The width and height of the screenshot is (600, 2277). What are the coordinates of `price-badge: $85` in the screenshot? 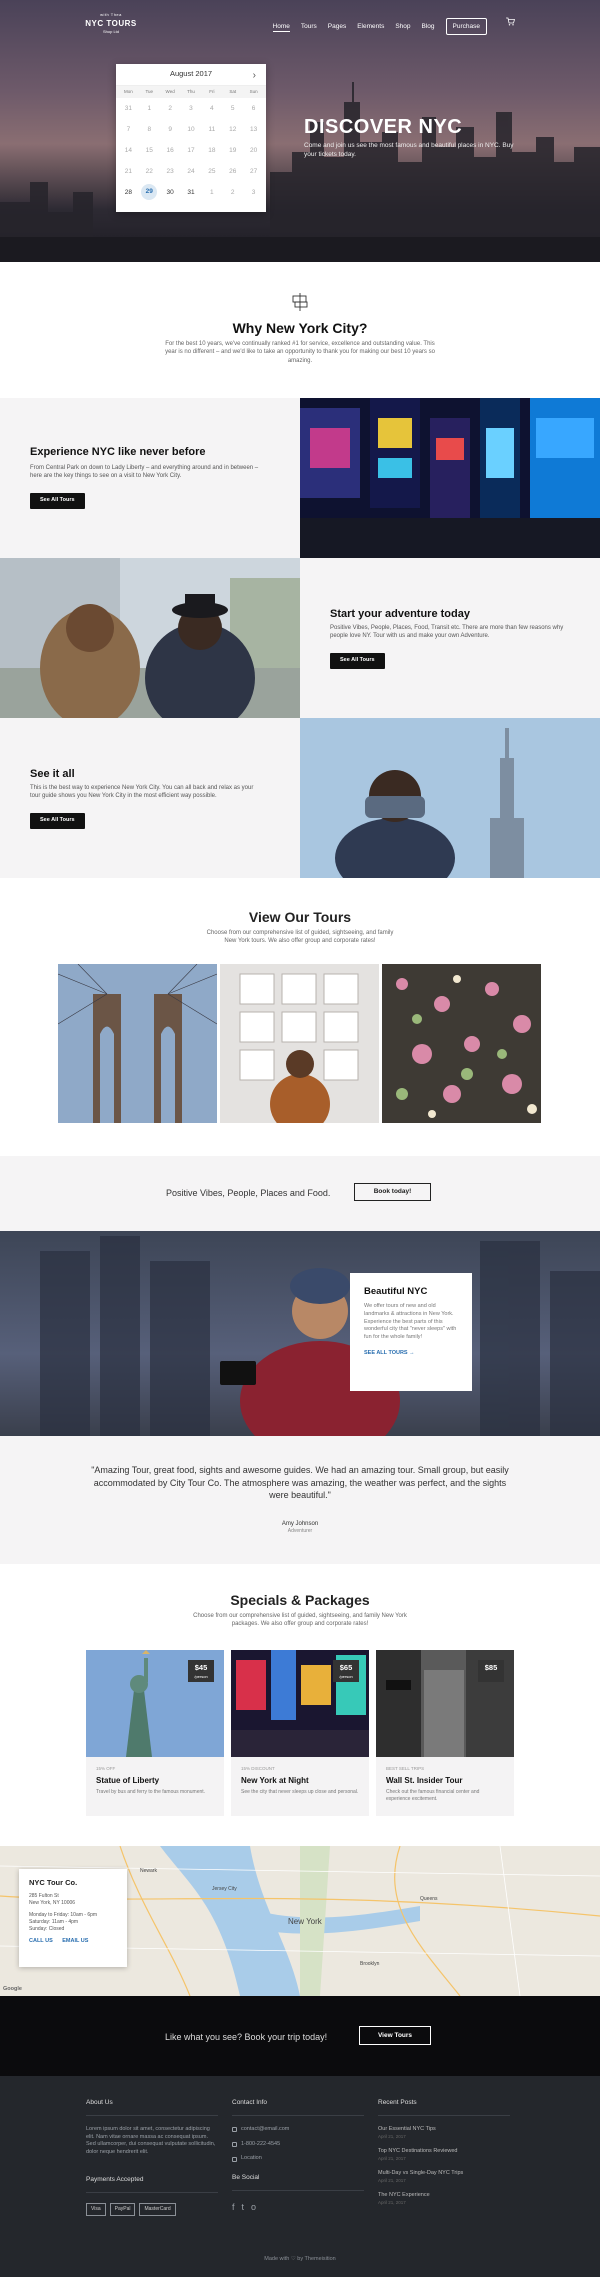 It's located at (491, 1671).